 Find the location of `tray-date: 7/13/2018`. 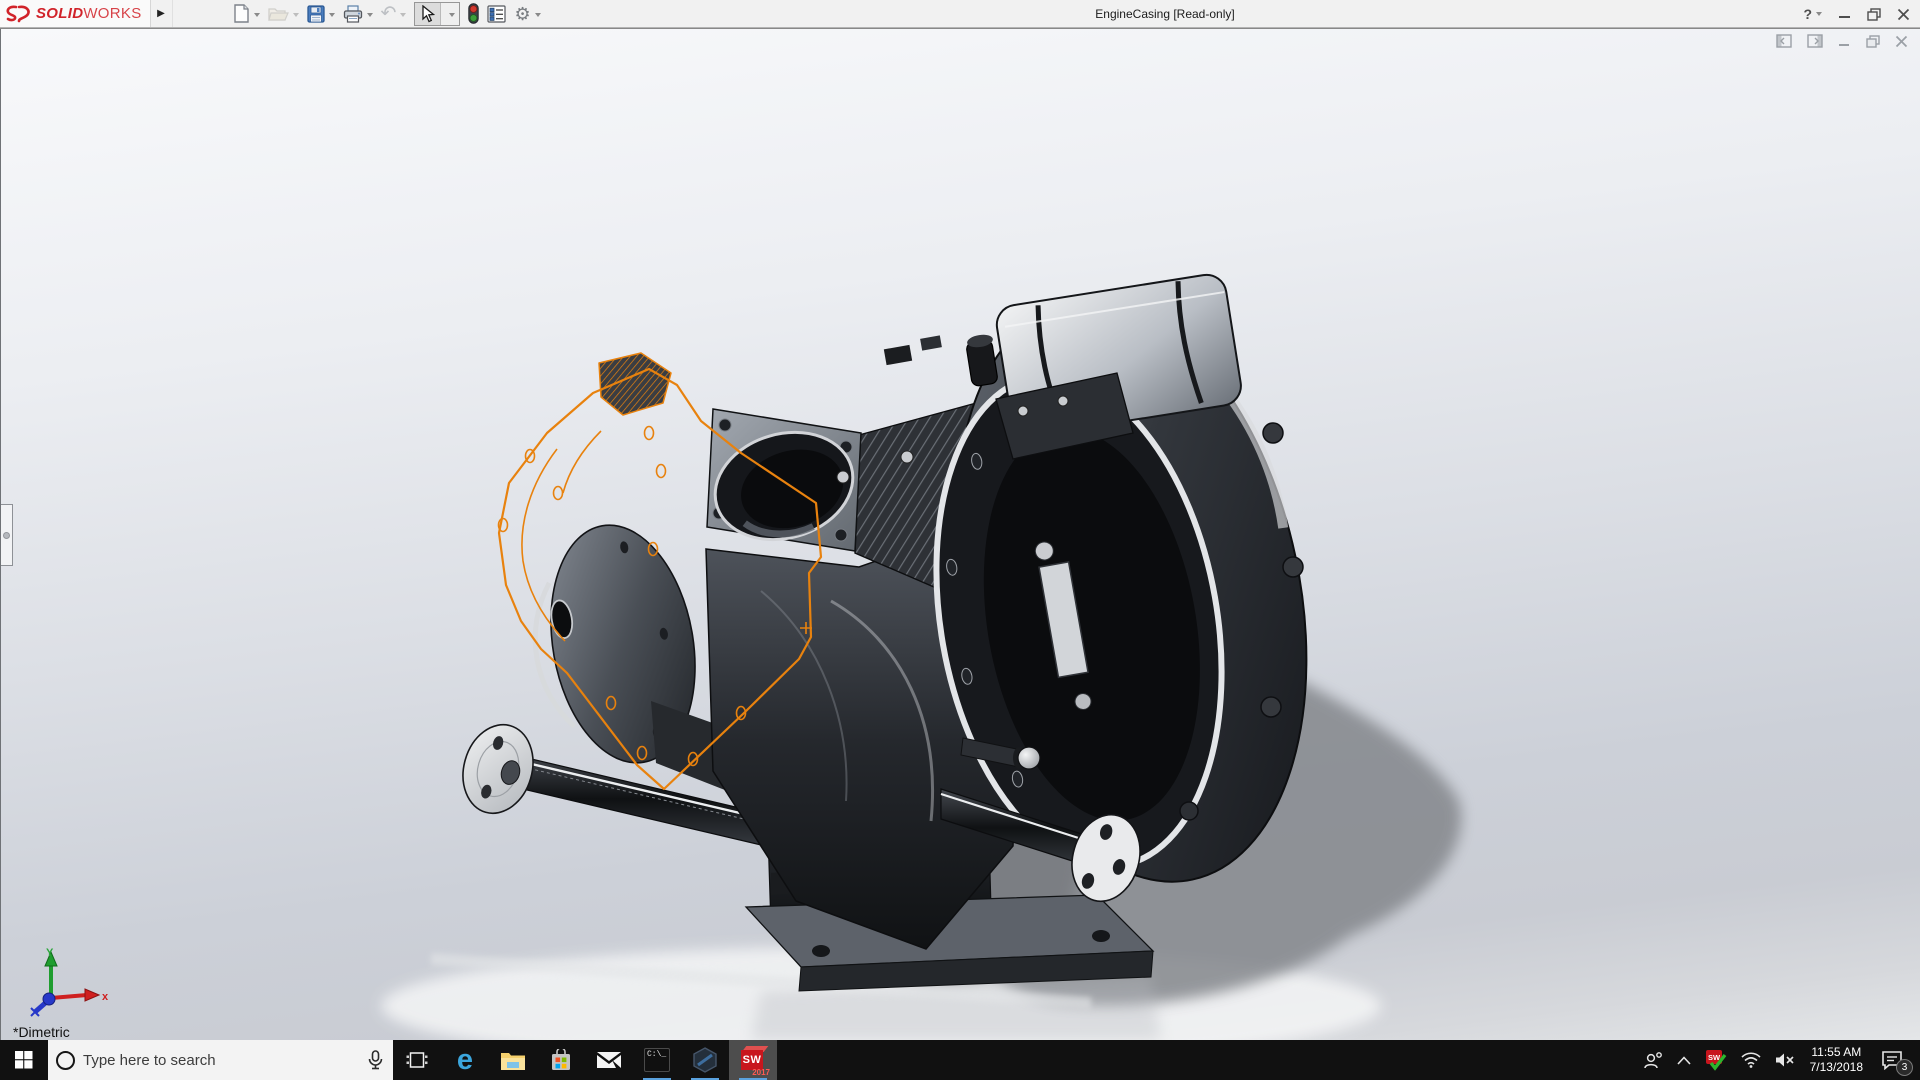

tray-date: 7/13/2018 is located at coordinates (1836, 1067).